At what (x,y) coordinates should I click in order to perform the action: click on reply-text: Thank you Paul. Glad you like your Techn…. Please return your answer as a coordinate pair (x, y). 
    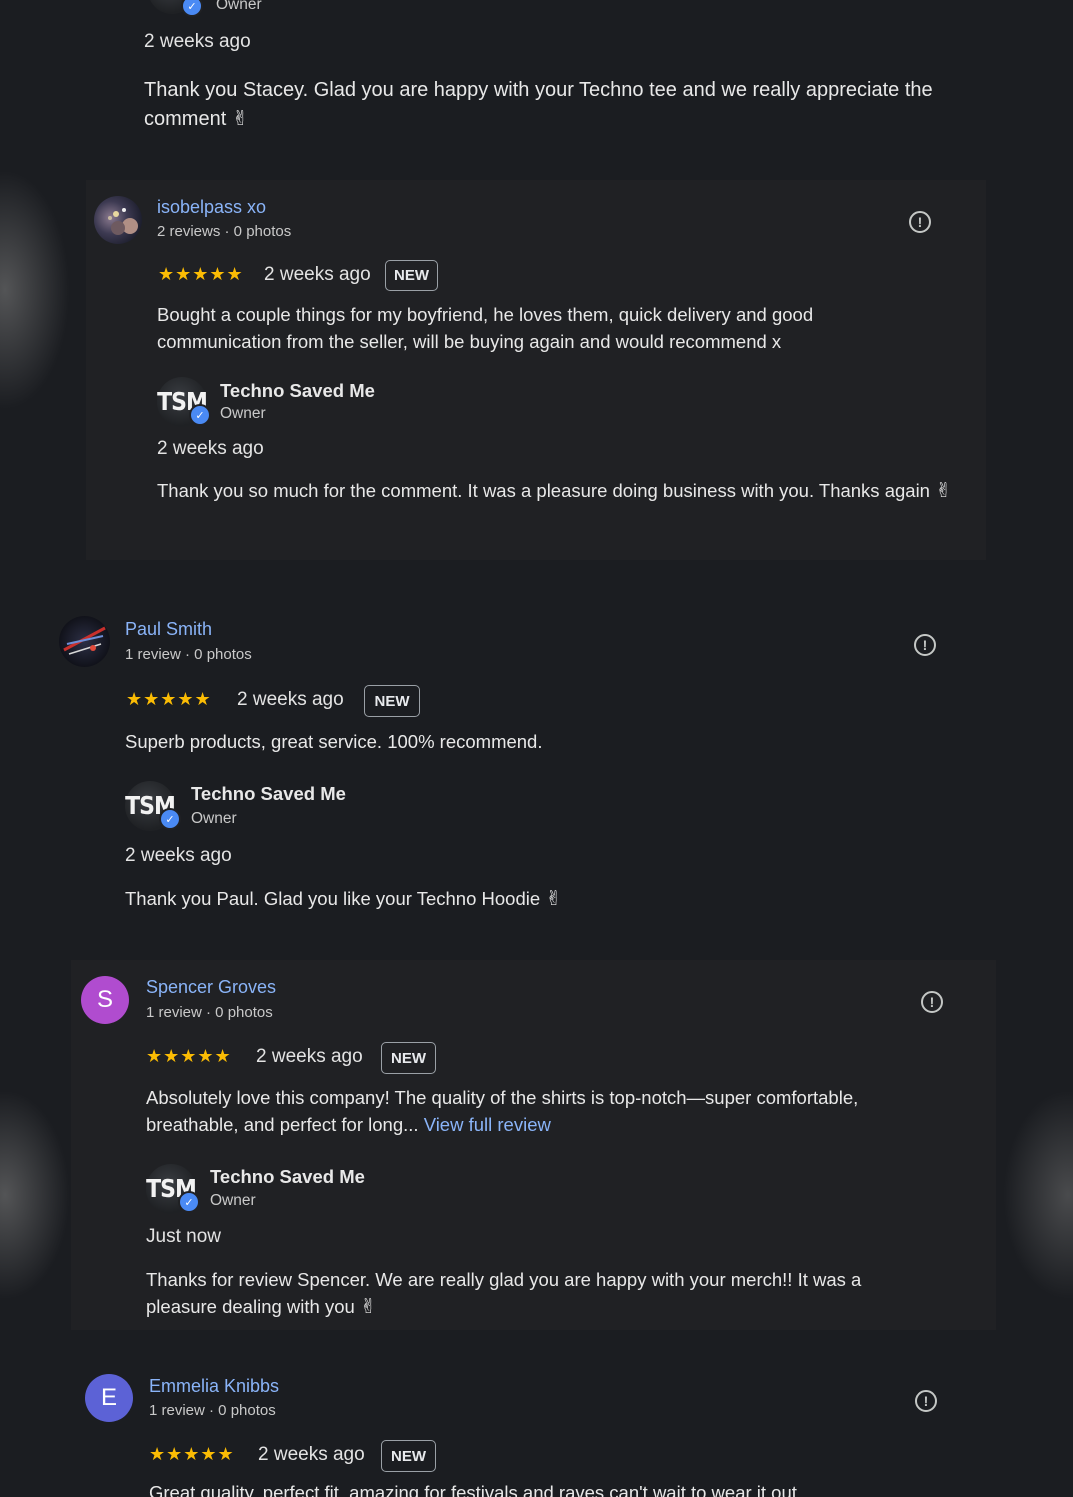
    Looking at the image, I should click on (344, 899).